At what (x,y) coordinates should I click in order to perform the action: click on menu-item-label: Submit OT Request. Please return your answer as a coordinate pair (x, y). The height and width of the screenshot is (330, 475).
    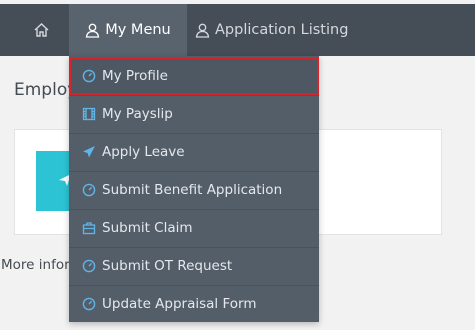
    Looking at the image, I should click on (167, 266).